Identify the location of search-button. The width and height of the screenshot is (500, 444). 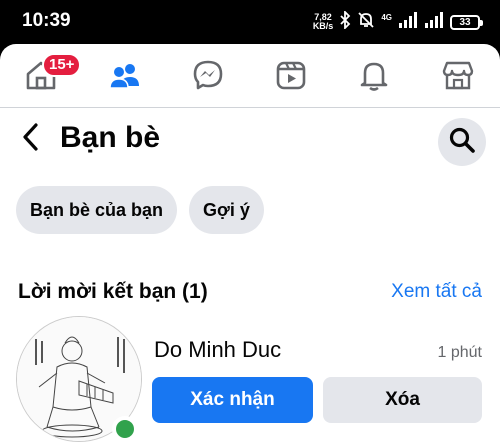
(462, 142).